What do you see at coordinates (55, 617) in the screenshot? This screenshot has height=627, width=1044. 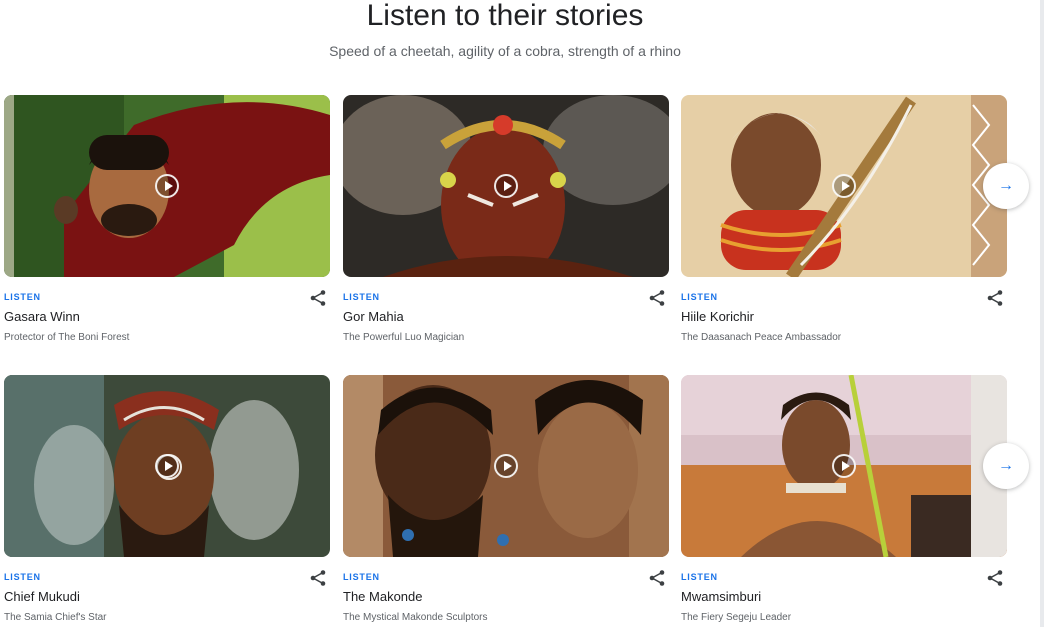 I see `story-description: The Samia Chief's Star` at bounding box center [55, 617].